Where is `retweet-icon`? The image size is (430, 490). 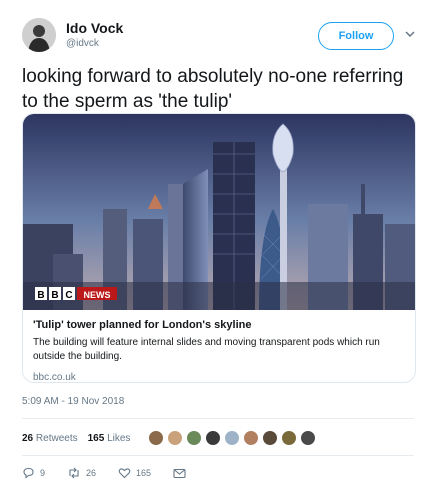
retweet-icon is located at coordinates (74, 473).